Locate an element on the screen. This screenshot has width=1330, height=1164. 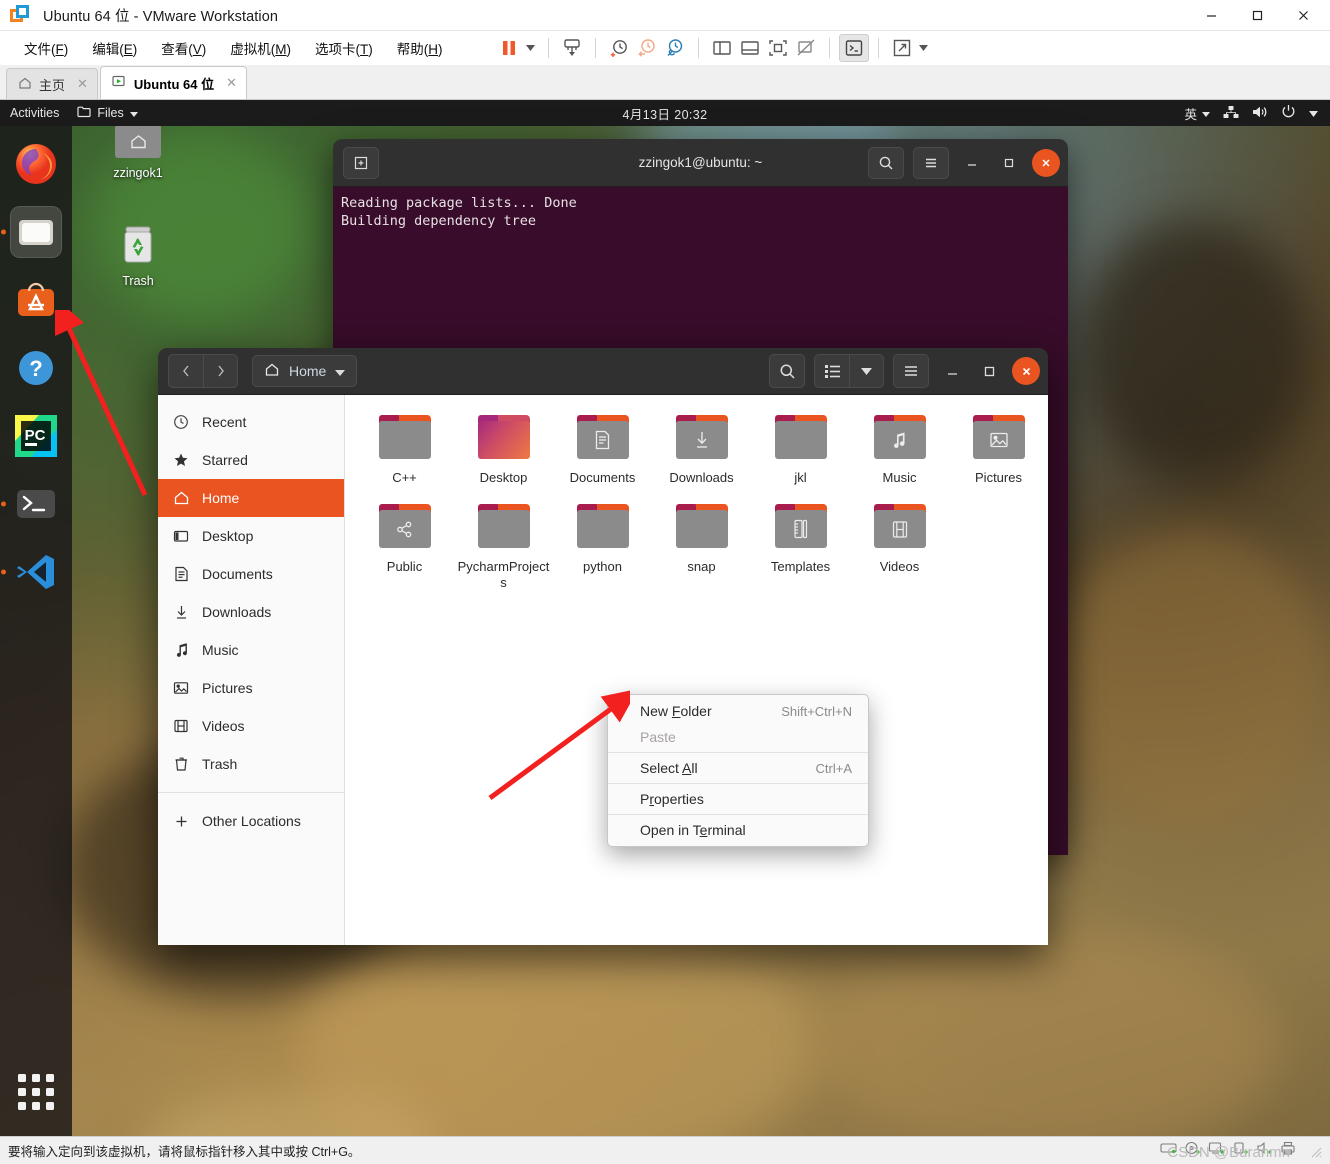
sidebar-item-desktop: Desktop is located at coordinates (251, 536).